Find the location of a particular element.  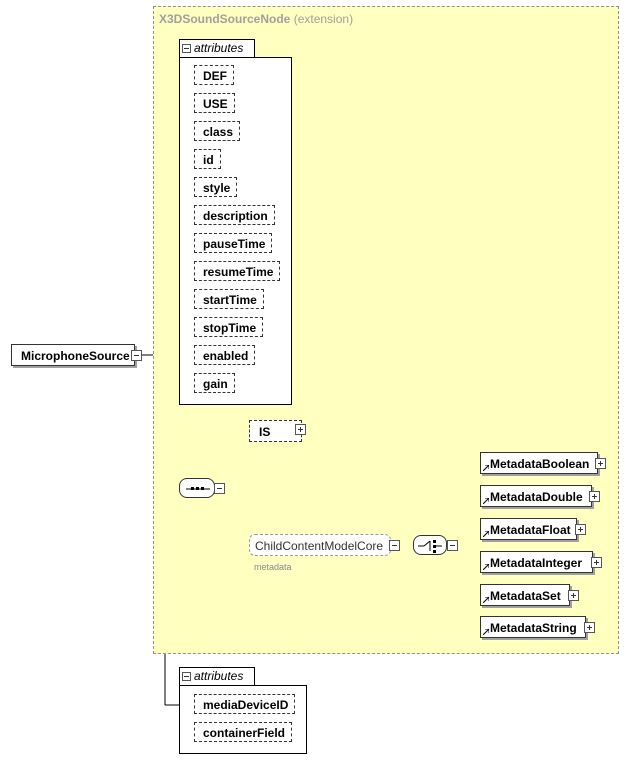

attribute-item: stopTime is located at coordinates (229, 327).